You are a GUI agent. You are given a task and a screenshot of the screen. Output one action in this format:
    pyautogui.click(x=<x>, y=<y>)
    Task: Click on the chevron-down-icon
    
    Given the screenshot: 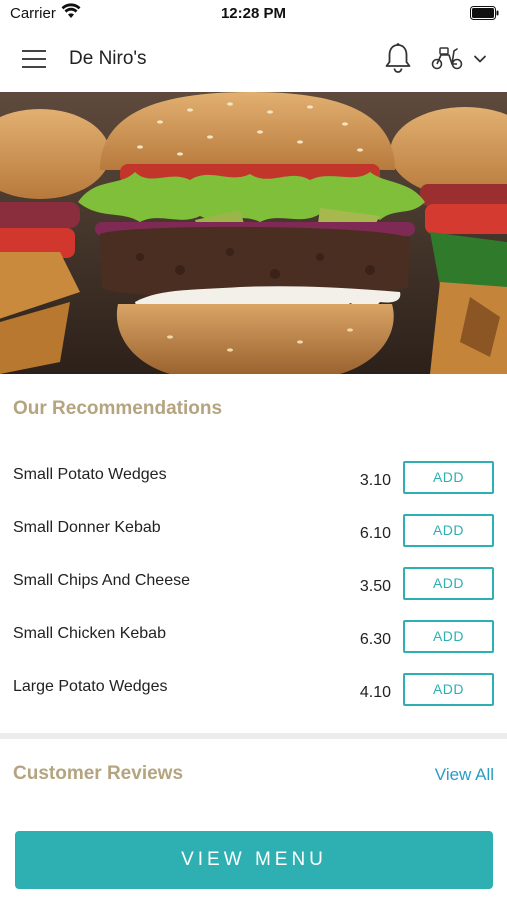 What is the action you would take?
    pyautogui.click(x=480, y=59)
    